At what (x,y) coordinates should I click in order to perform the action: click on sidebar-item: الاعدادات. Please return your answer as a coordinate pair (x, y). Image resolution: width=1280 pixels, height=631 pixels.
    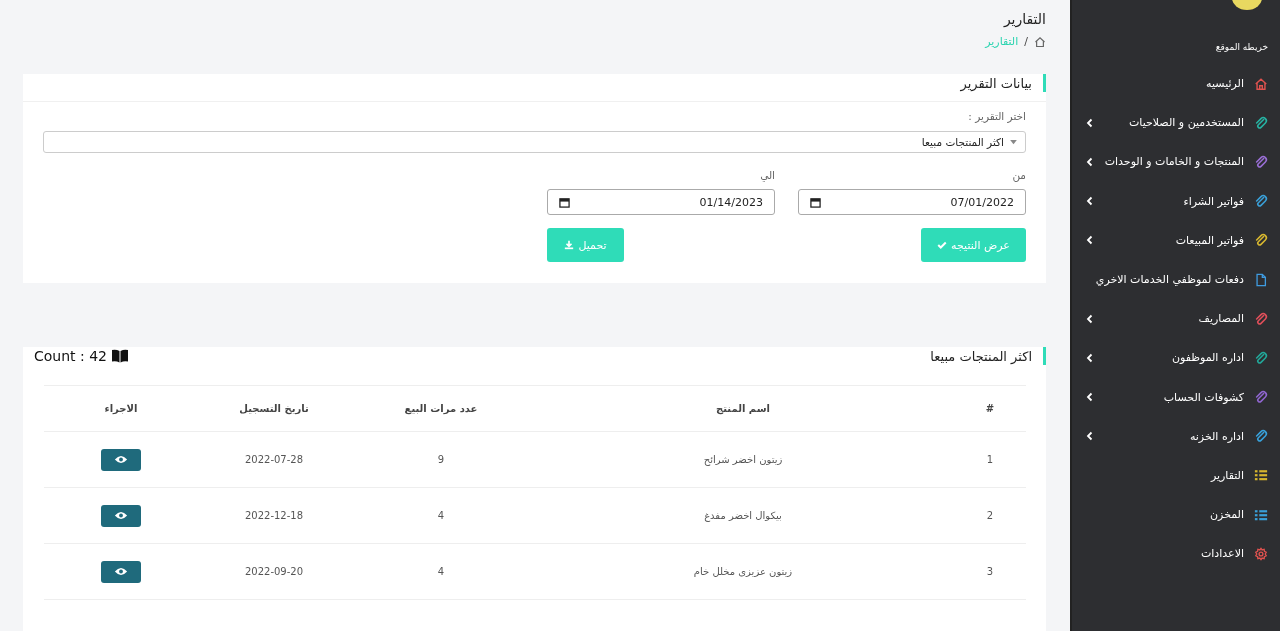
    Looking at the image, I should click on (1172, 554).